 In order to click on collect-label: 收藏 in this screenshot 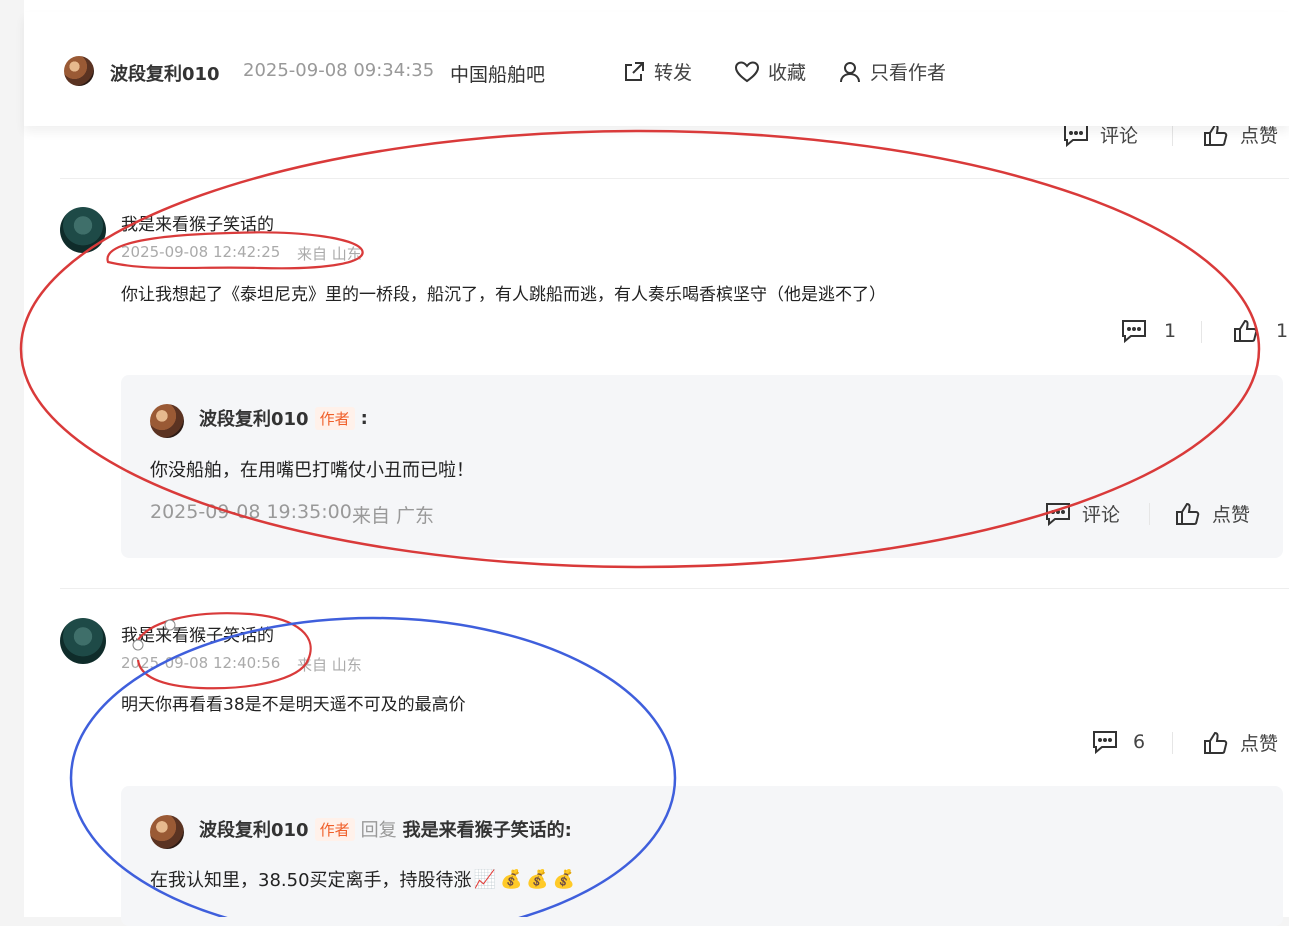, I will do `click(787, 73)`.